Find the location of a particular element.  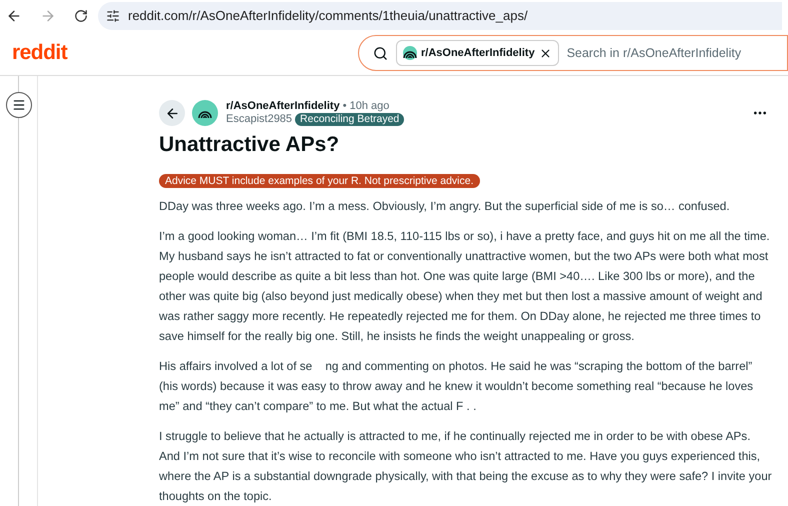

site-settings-icon is located at coordinates (113, 15).